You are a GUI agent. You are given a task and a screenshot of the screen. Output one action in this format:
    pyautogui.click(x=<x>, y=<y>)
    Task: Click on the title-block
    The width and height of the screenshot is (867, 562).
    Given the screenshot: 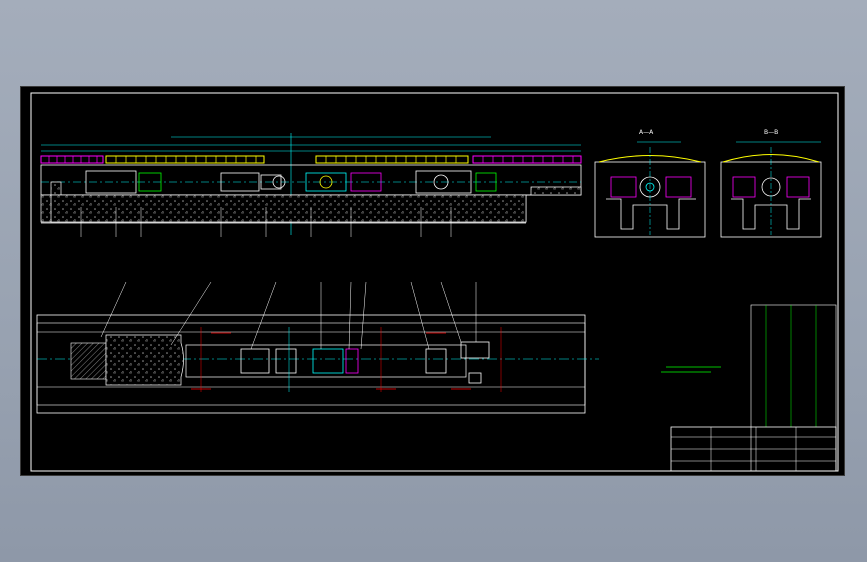 What is the action you would take?
    pyautogui.click(x=753, y=449)
    